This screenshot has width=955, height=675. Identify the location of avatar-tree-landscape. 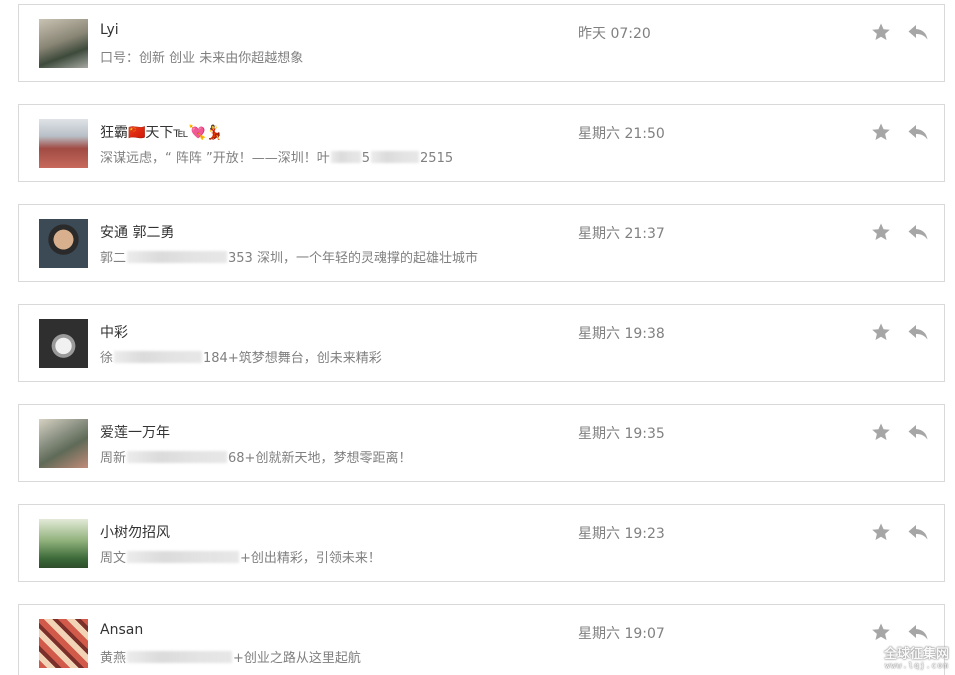
(63, 443).